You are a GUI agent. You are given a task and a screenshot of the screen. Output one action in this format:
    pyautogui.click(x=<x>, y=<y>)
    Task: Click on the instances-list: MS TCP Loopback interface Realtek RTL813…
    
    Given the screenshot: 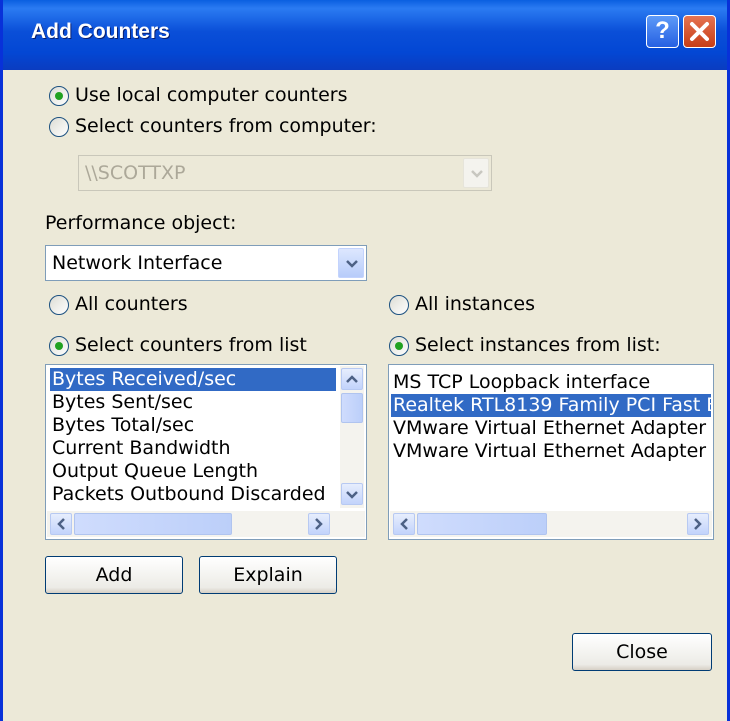 What is the action you would take?
    pyautogui.click(x=551, y=452)
    